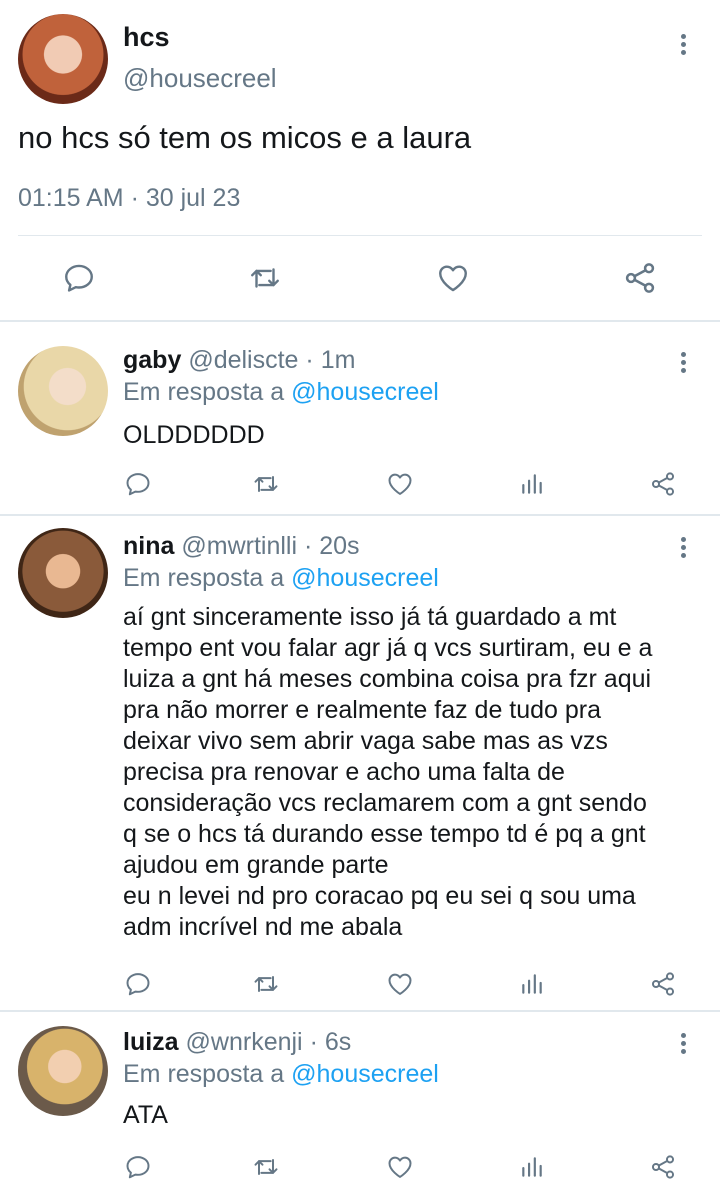  Describe the element at coordinates (243, 360) in the screenshot. I see `author-handle: @deliscte` at that location.